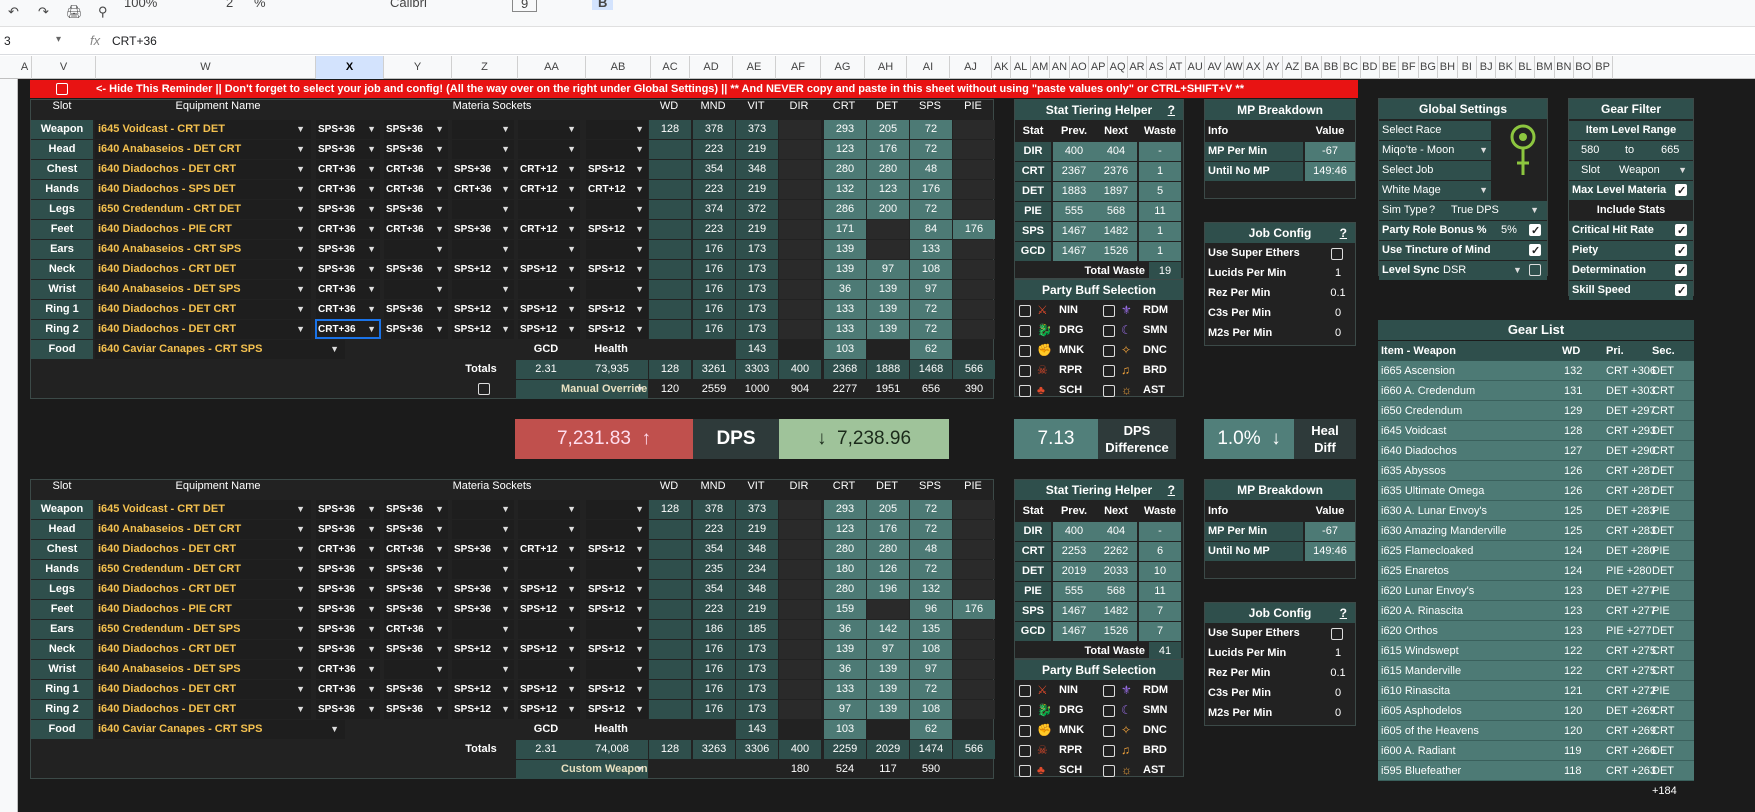 Image resolution: width=1755 pixels, height=812 pixels. What do you see at coordinates (931, 769) in the screenshot?
I see `override-sps: 590` at bounding box center [931, 769].